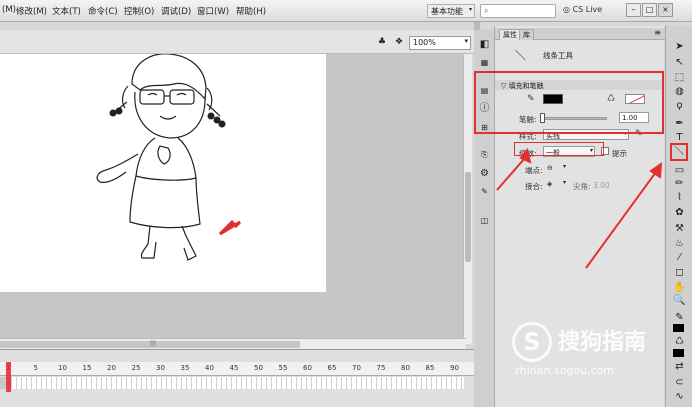 The height and width of the screenshot is (407, 692). Describe the element at coordinates (139, 11) in the screenshot. I see `menu-control: 控制(O)` at that location.